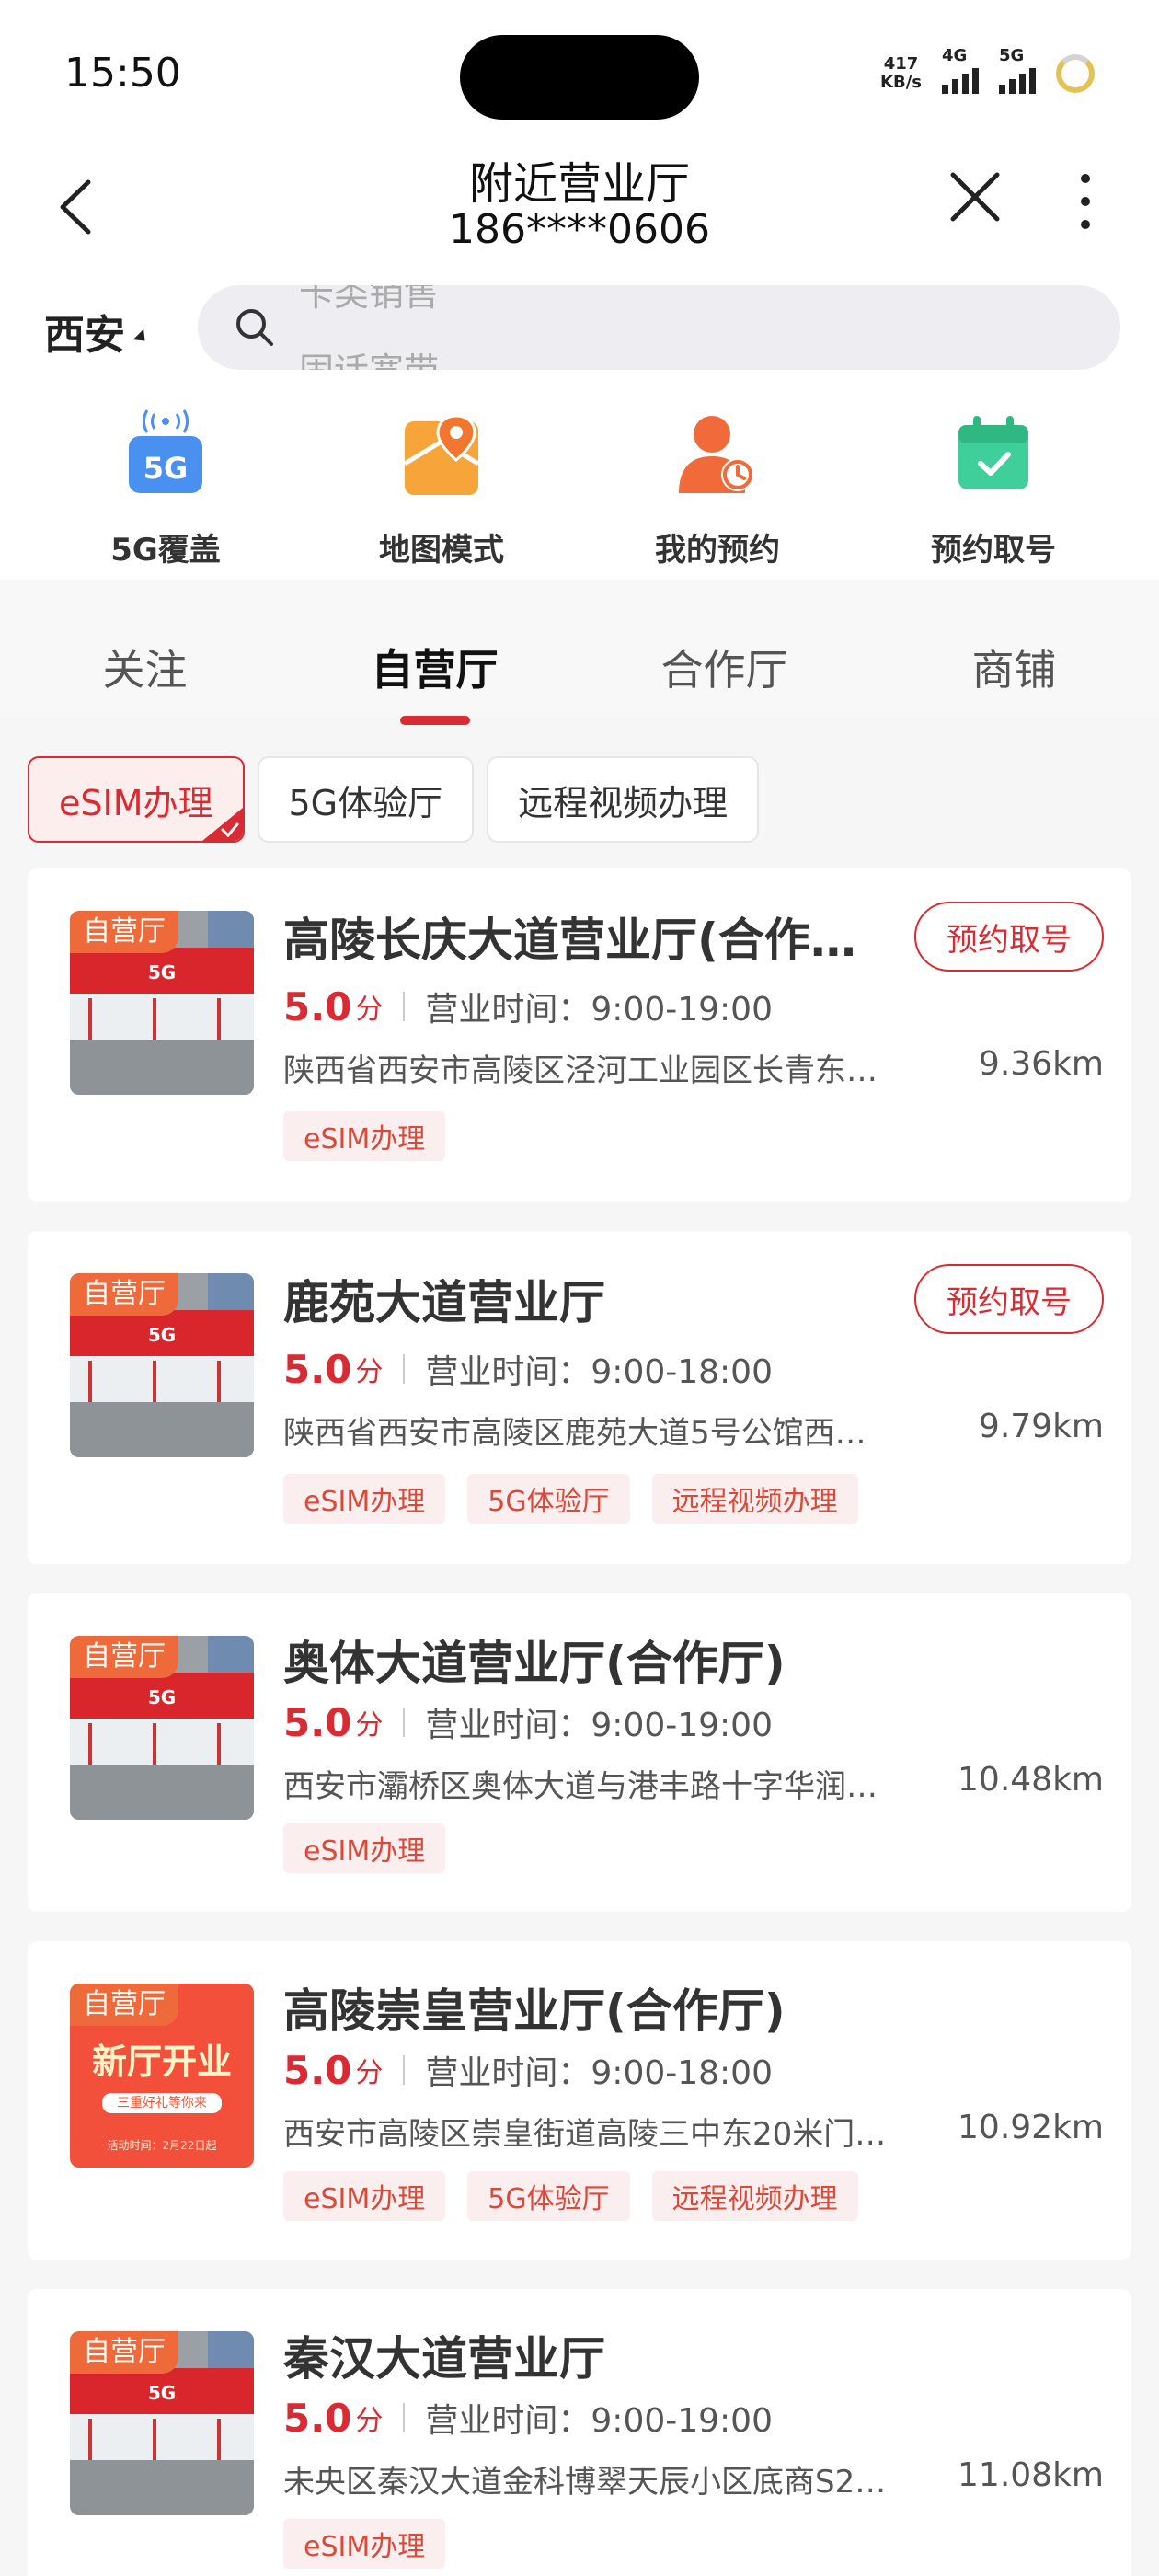 The height and width of the screenshot is (2576, 1159). I want to click on filter-chip-5g-hall: 5G体验厅, so click(366, 799).